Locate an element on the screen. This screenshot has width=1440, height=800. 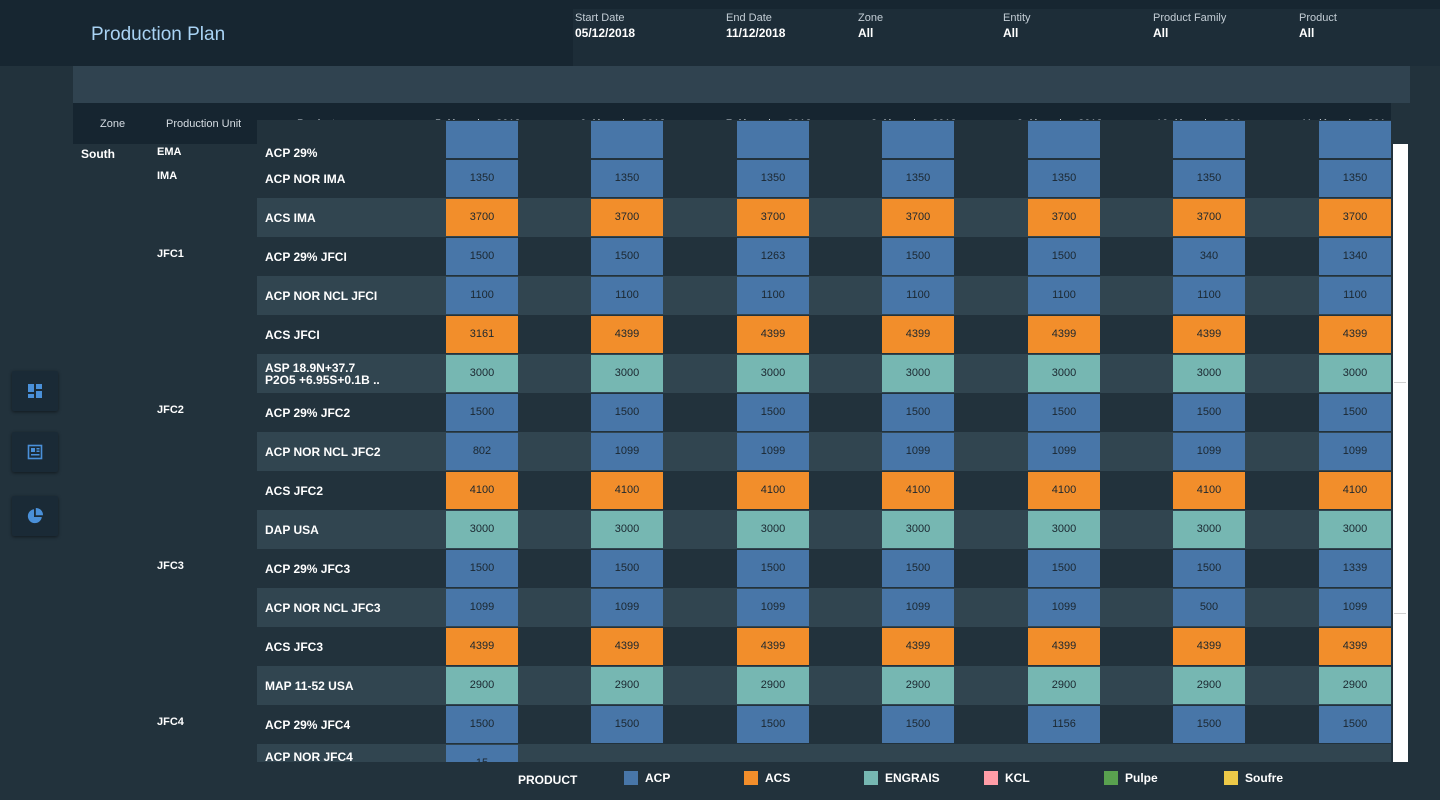
plan-cell: 15 is located at coordinates (482, 753).